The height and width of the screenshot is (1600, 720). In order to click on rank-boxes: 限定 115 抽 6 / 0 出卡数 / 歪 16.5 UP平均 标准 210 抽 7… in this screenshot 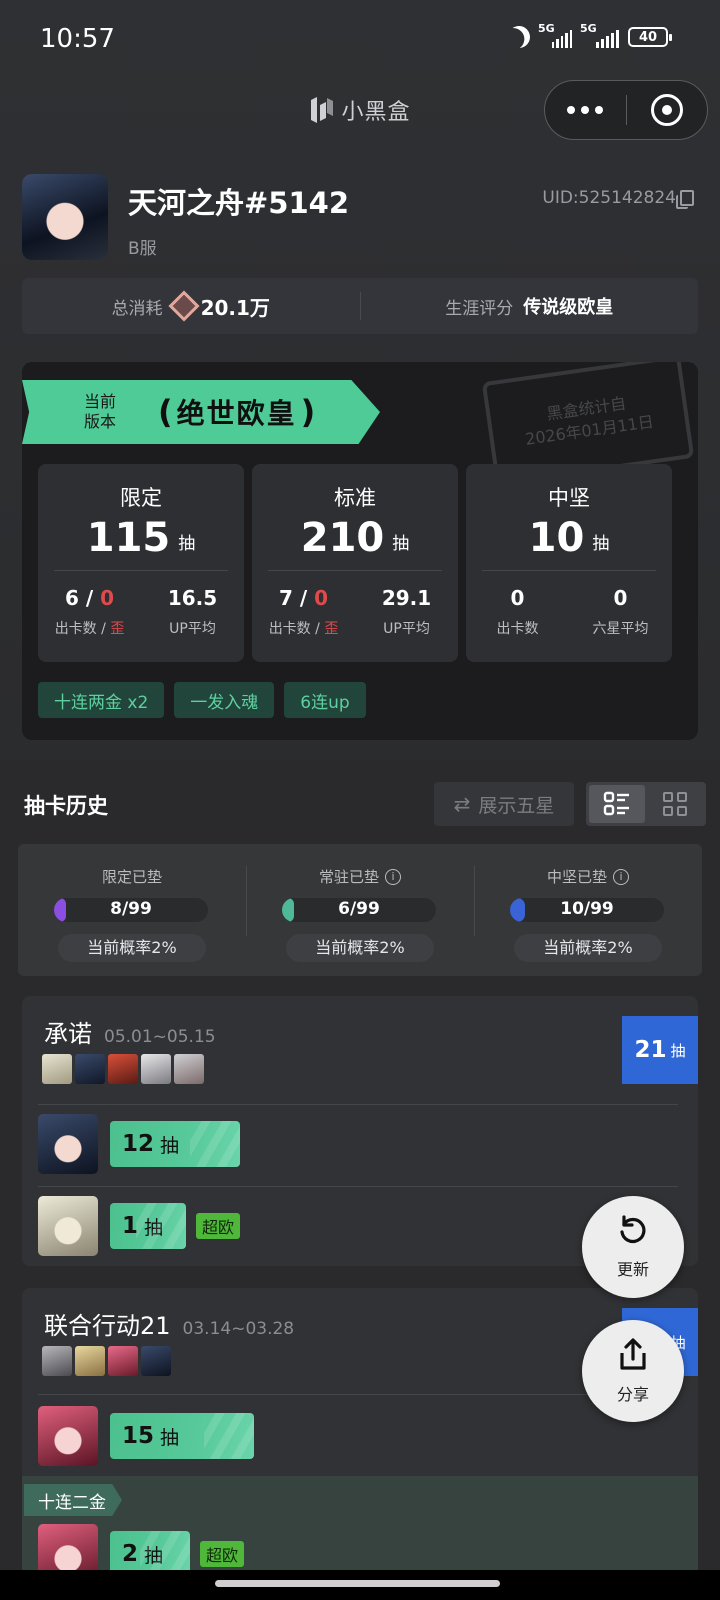, I will do `click(355, 563)`.